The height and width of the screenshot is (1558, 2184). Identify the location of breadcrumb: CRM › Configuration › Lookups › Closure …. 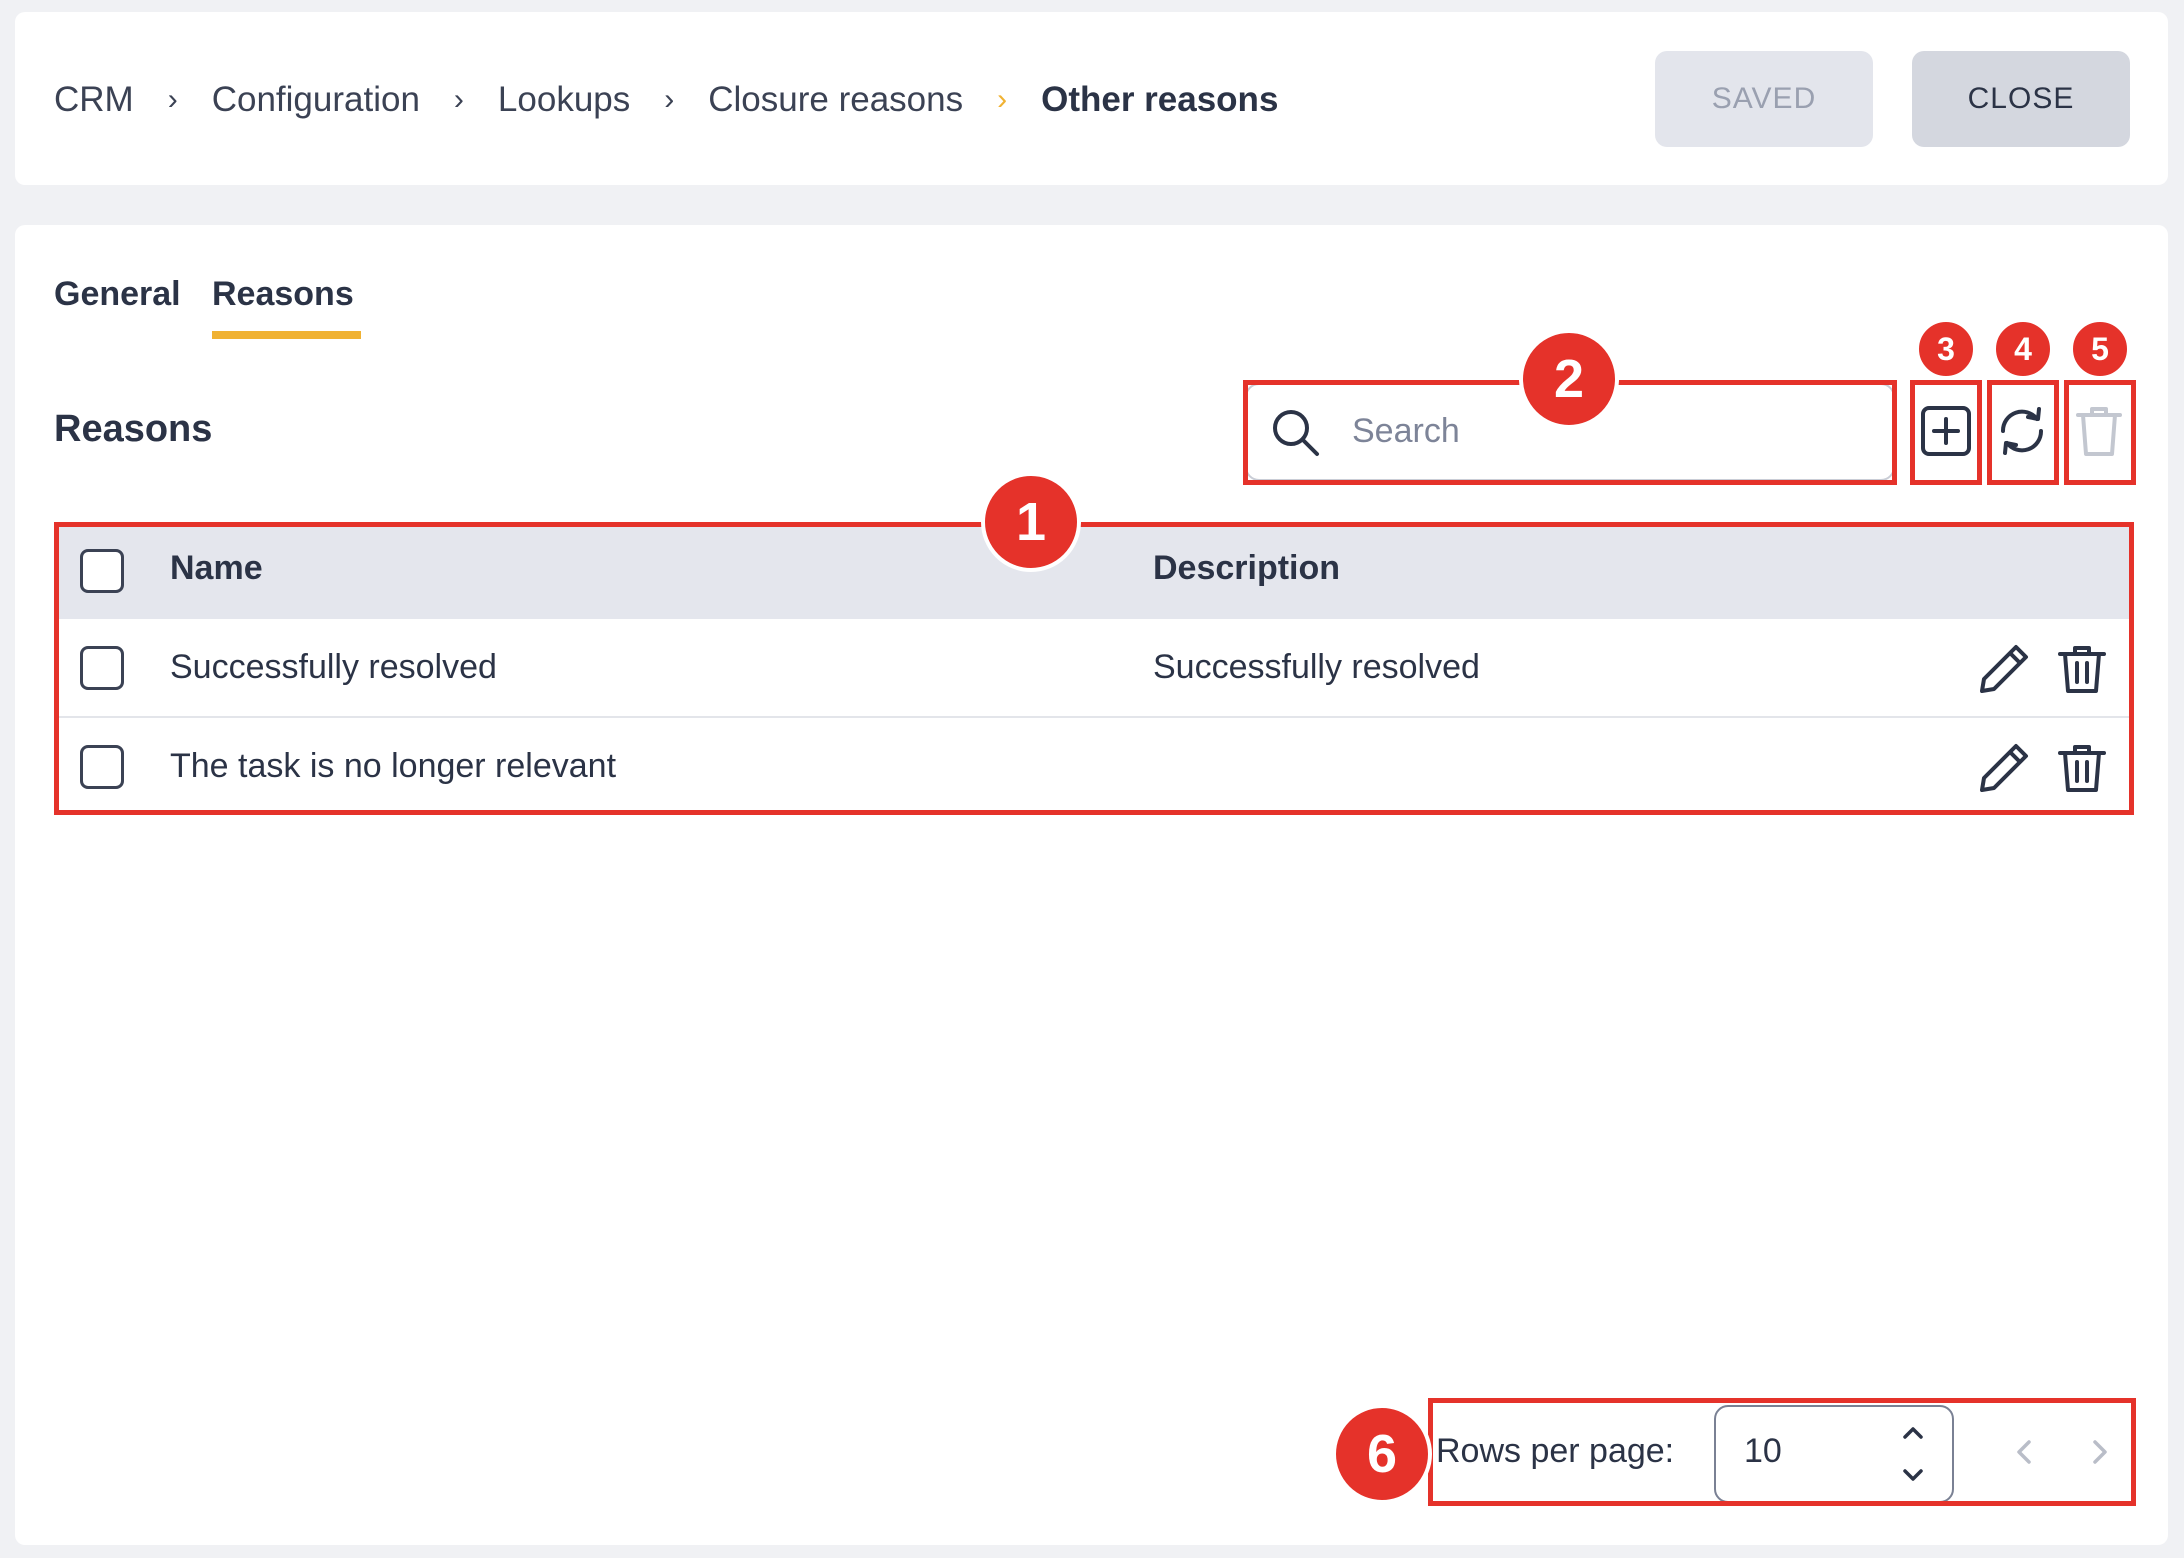
(666, 100).